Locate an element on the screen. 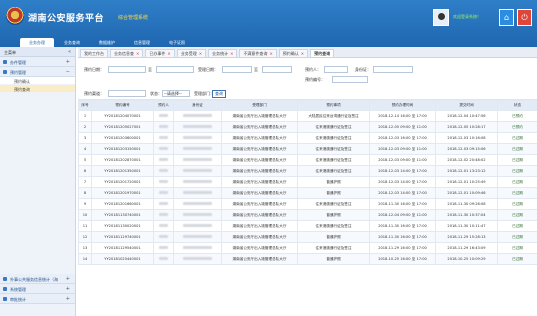 The width and height of the screenshot is (537, 316). status-select: --请选择-- is located at coordinates (176, 93).